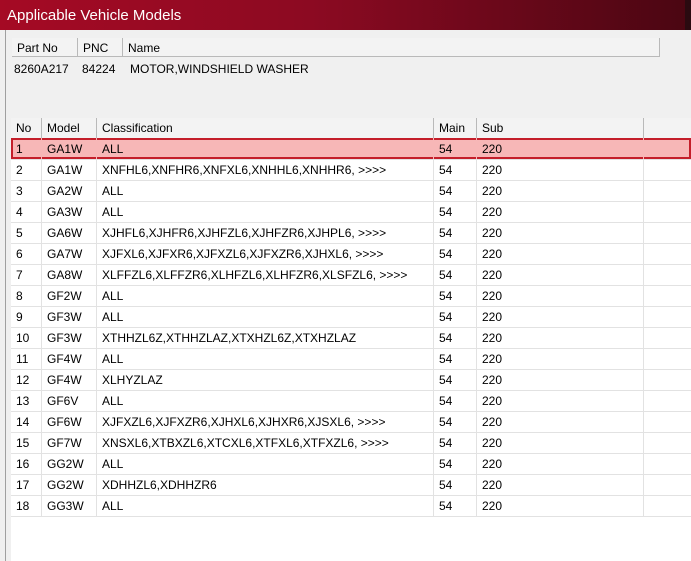 This screenshot has height=561, width=691. I want to click on window-title-bar: Applicable Vehicle Models, so click(345, 15).